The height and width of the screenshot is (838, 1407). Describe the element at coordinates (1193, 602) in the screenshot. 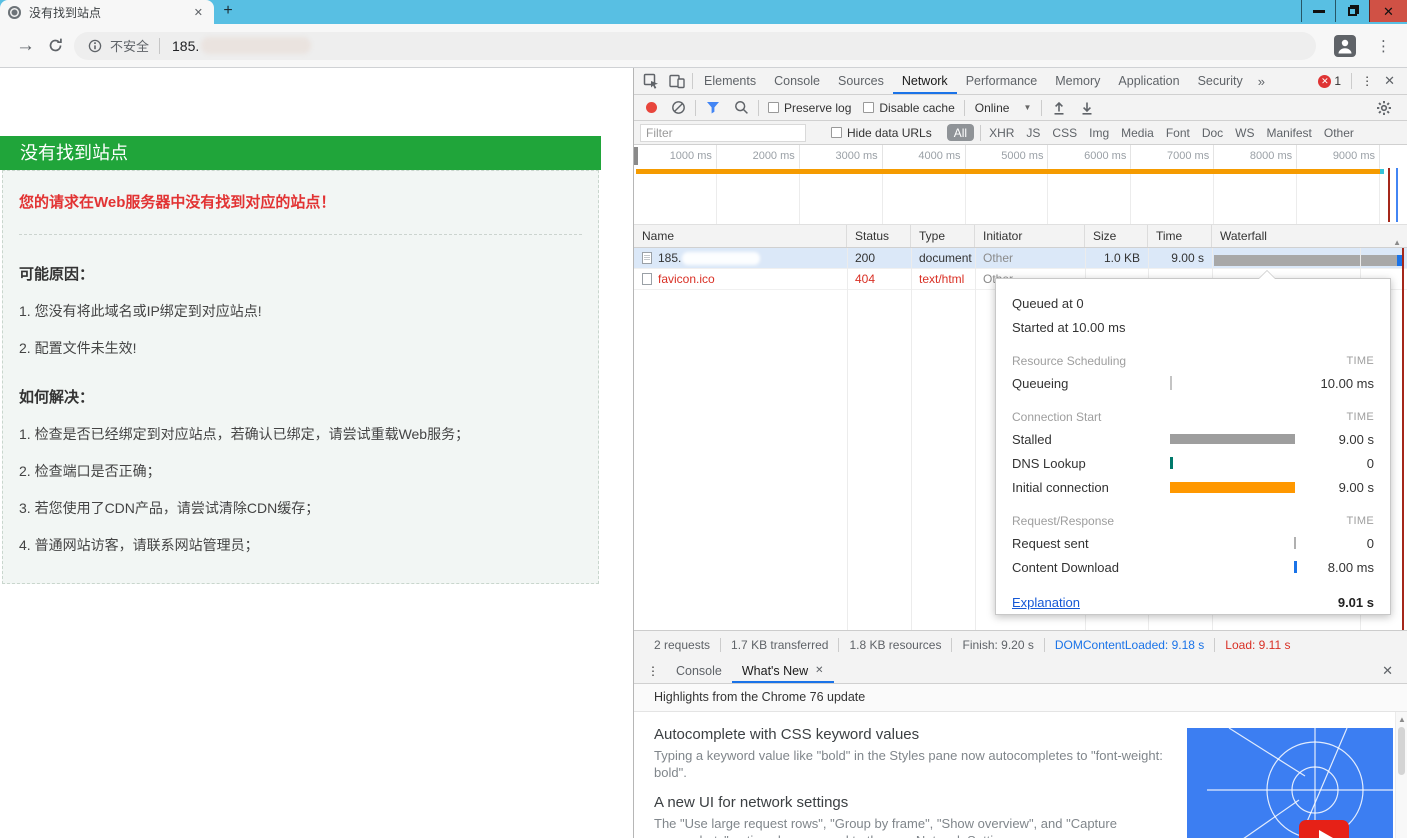

I see `tooltip-footer: Explanation 9.01 s` at that location.